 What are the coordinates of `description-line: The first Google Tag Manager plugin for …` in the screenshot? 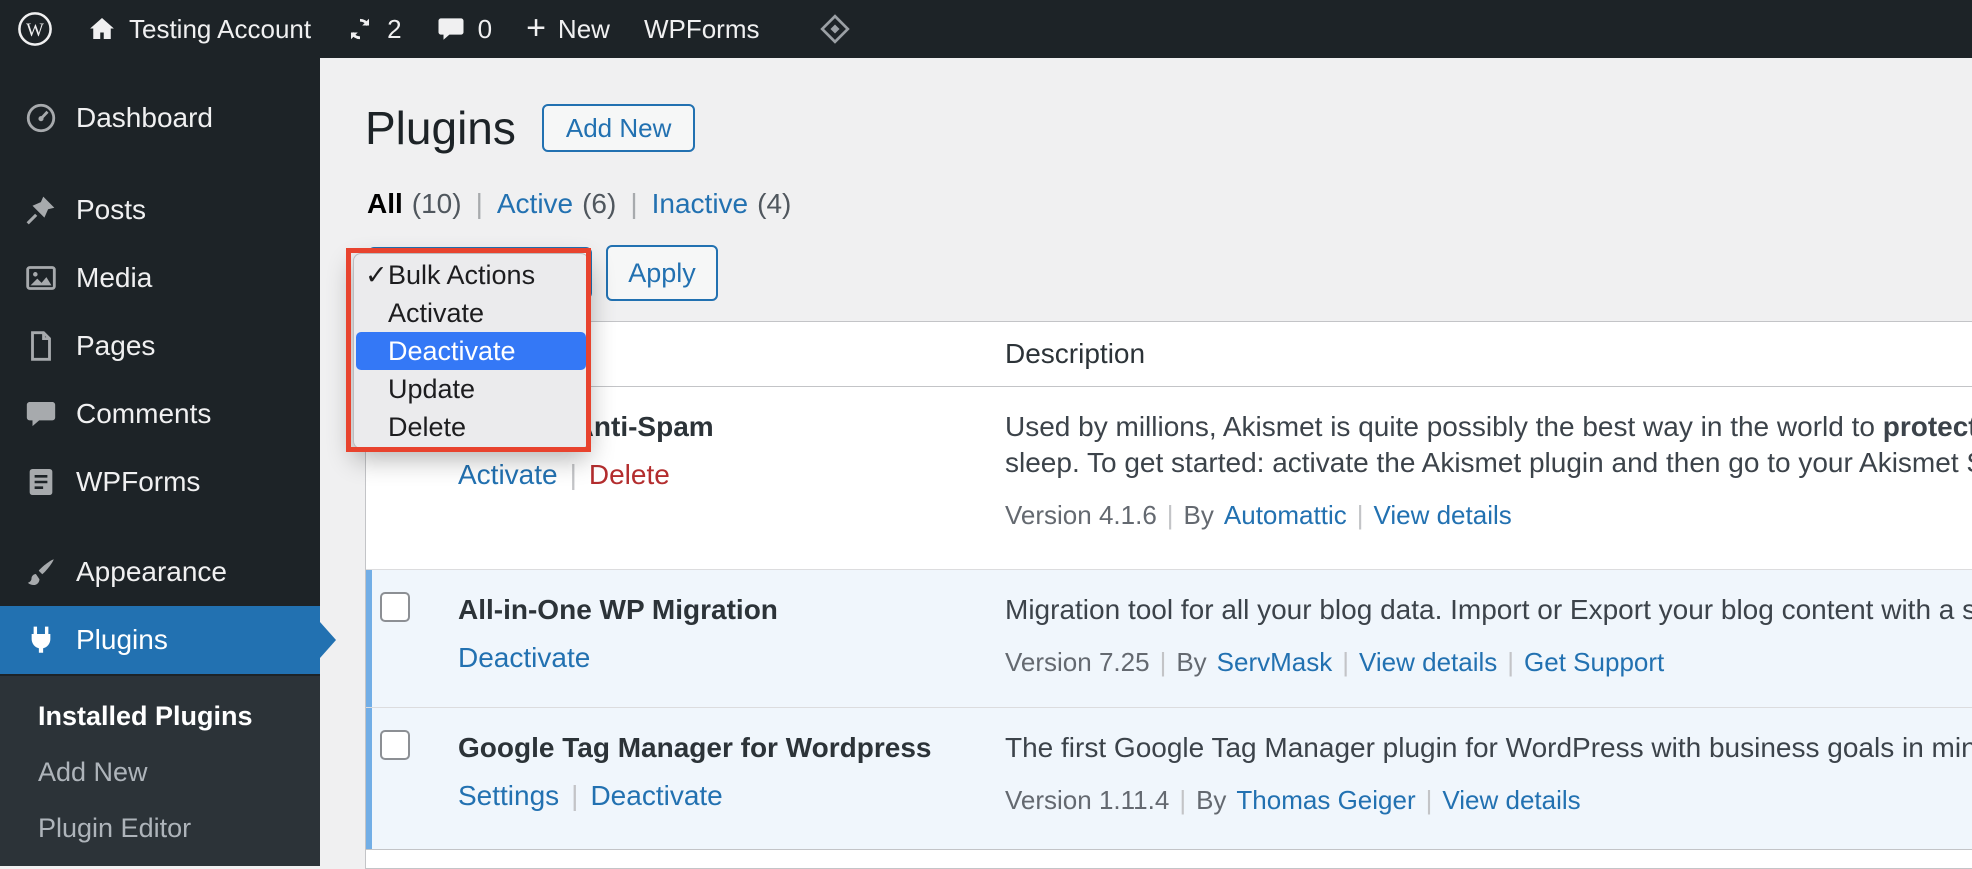 It's located at (1488, 747).